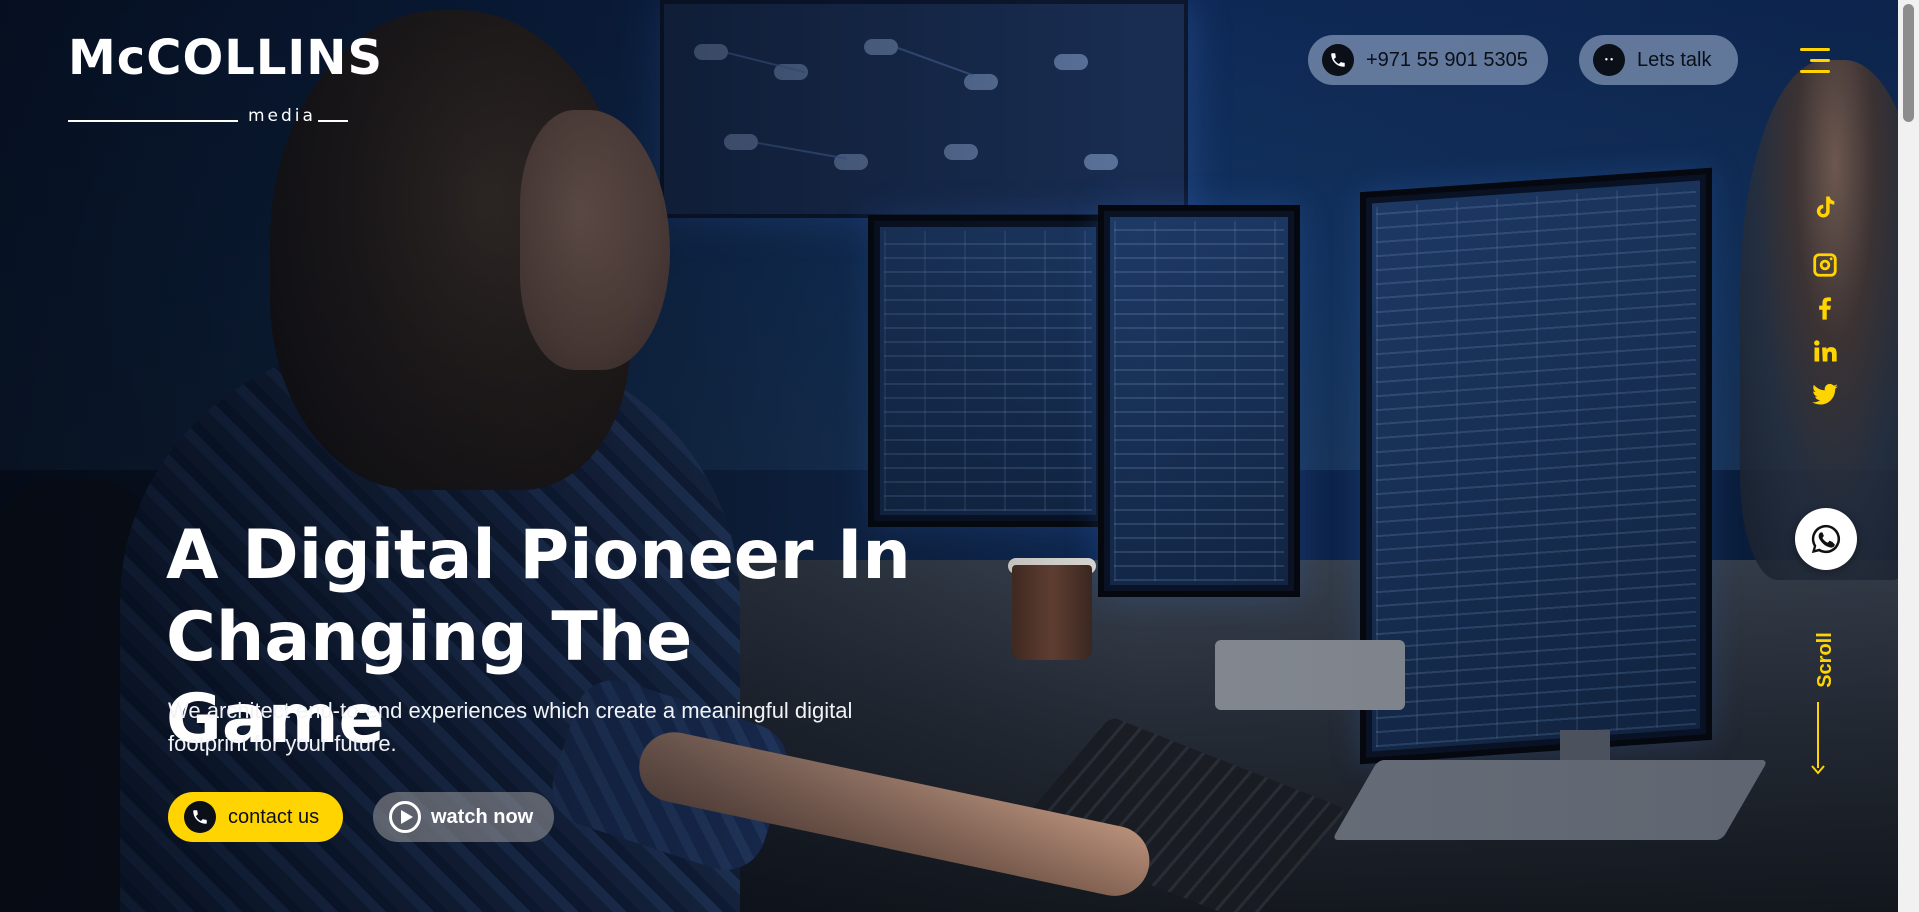  I want to click on phone-button: +971 55 901 5305, so click(1428, 60).